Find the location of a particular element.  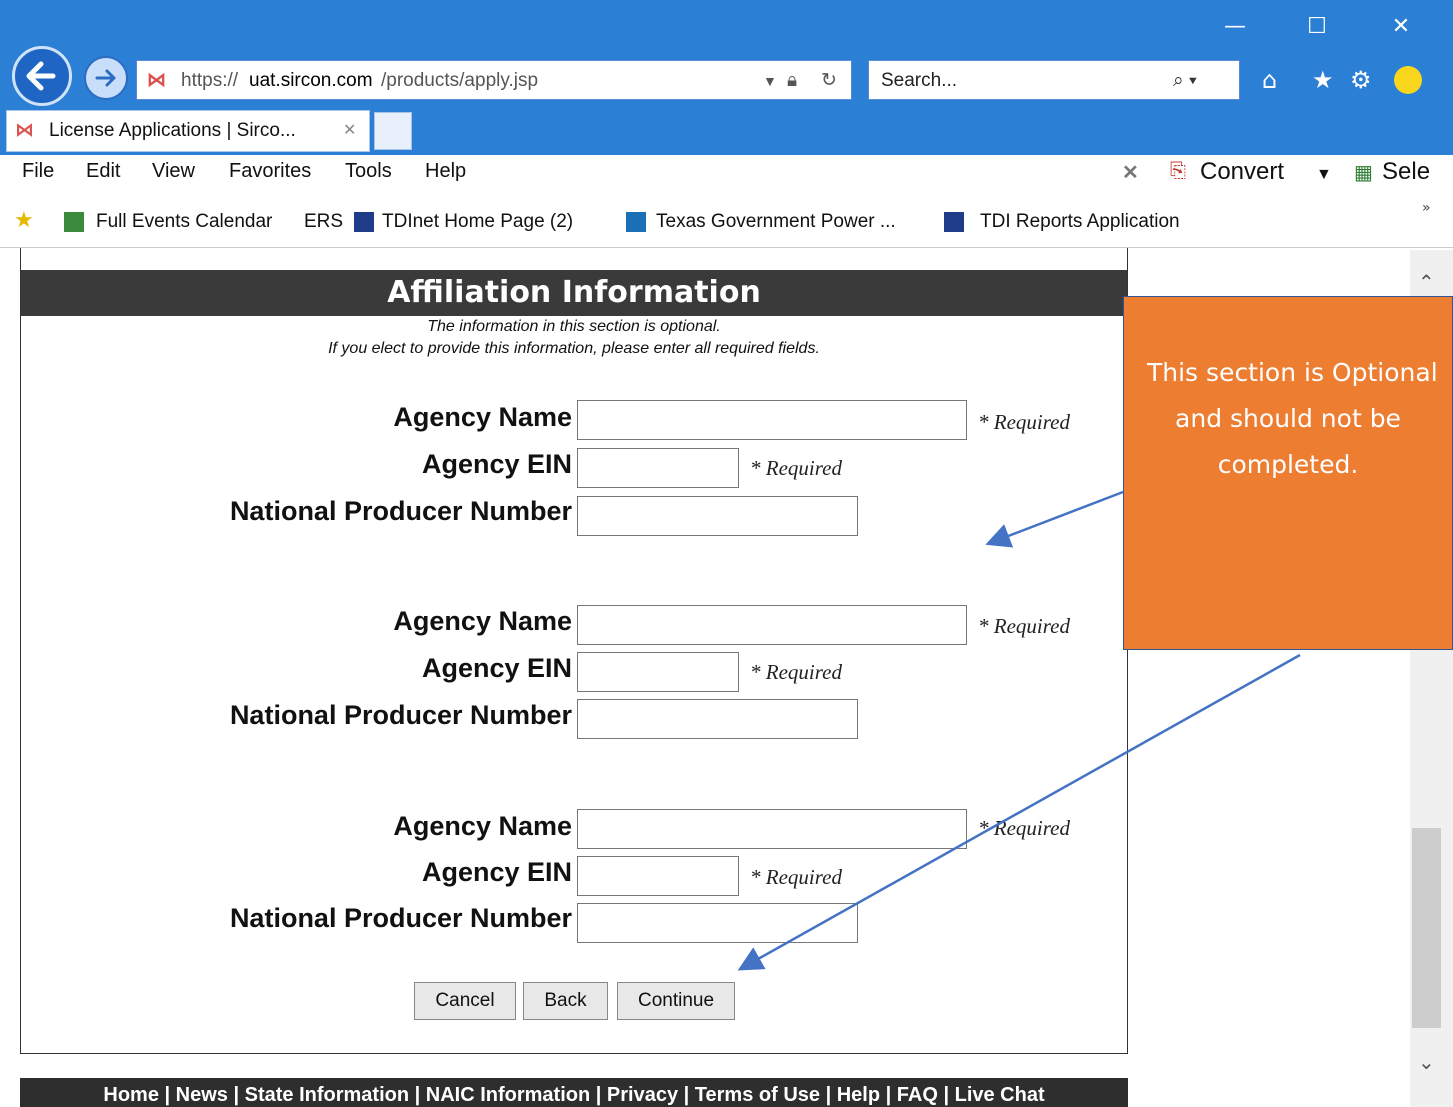

close-toolbar-icon: ✕ is located at coordinates (1130, 172).